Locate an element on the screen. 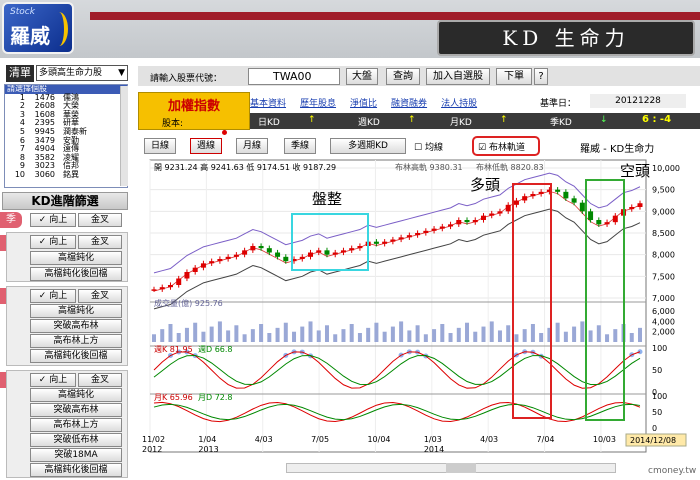  day-break-high-boll-button: 突破高布林 is located at coordinates (76, 410).